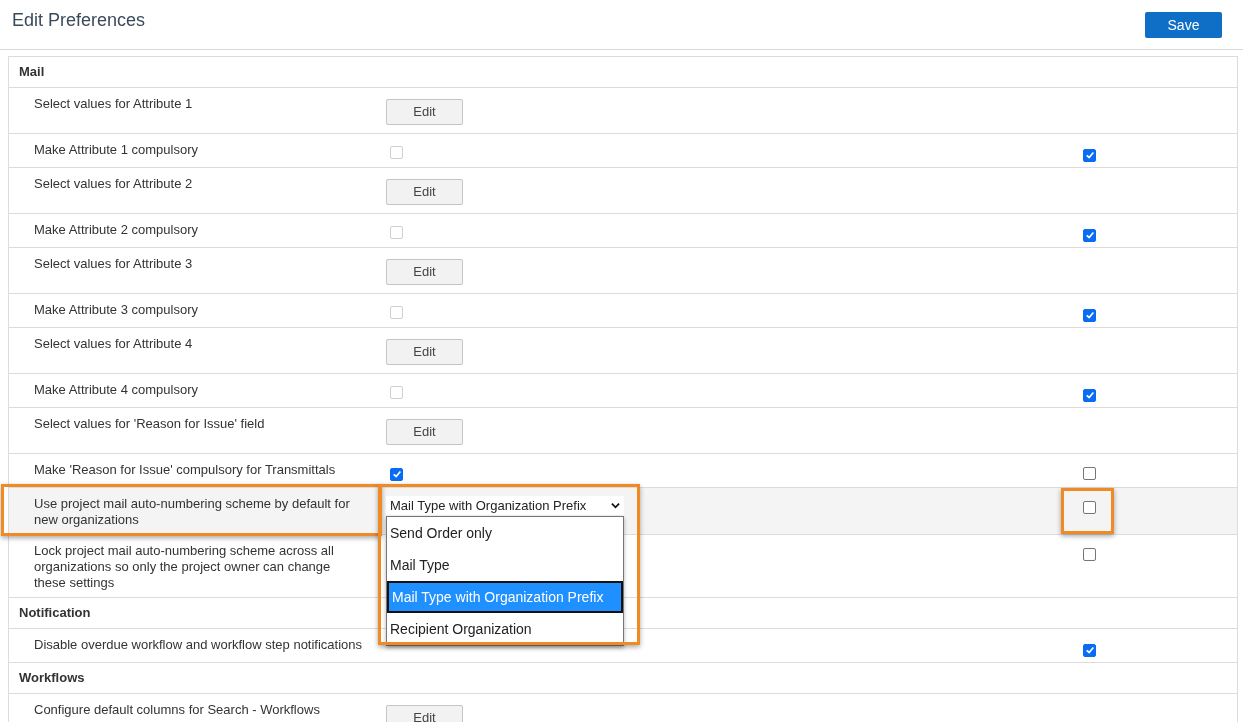 Image resolution: width=1243 pixels, height=722 pixels. Describe the element at coordinates (114, 264) in the screenshot. I see `preference-label: Select values for Attribute 3` at that location.